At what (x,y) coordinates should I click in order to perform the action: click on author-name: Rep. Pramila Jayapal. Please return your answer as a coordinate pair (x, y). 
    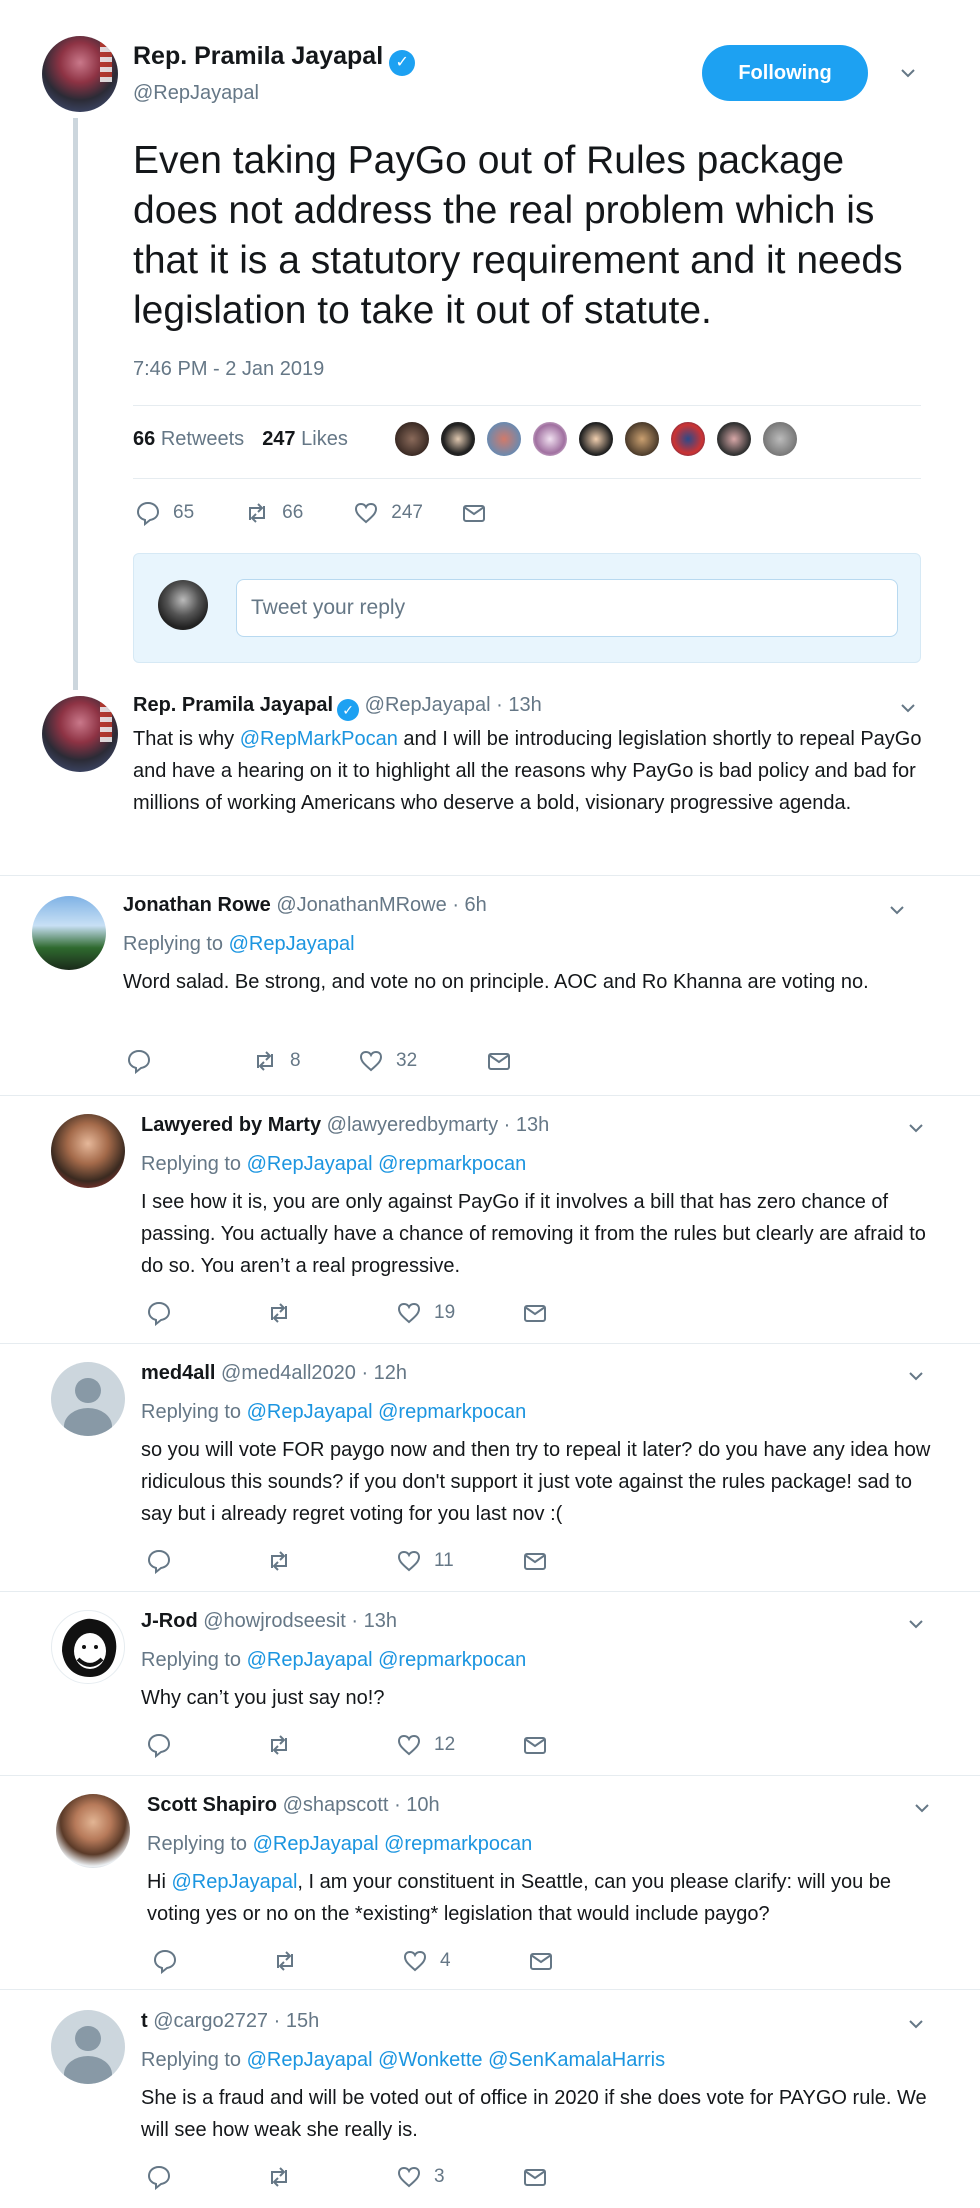
    Looking at the image, I should click on (233, 705).